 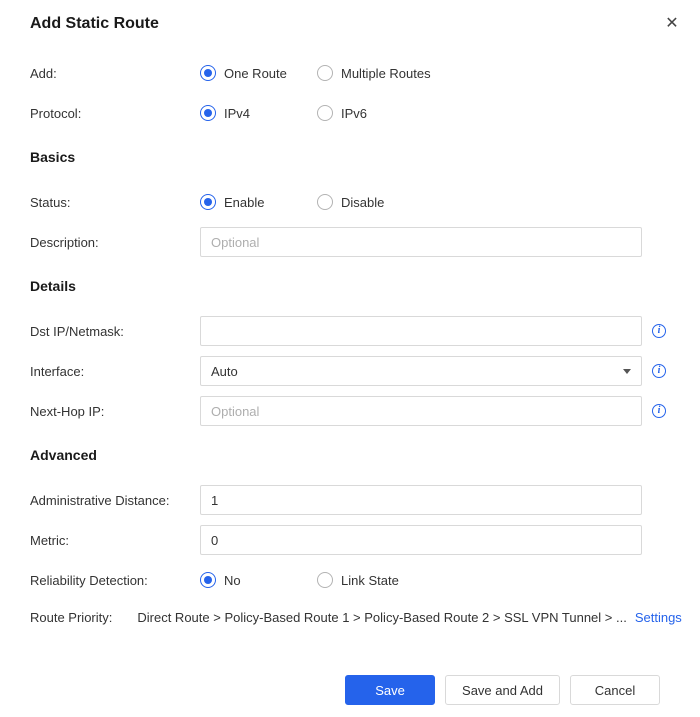 What do you see at coordinates (49, 540) in the screenshot?
I see `metric-label: Metric:` at bounding box center [49, 540].